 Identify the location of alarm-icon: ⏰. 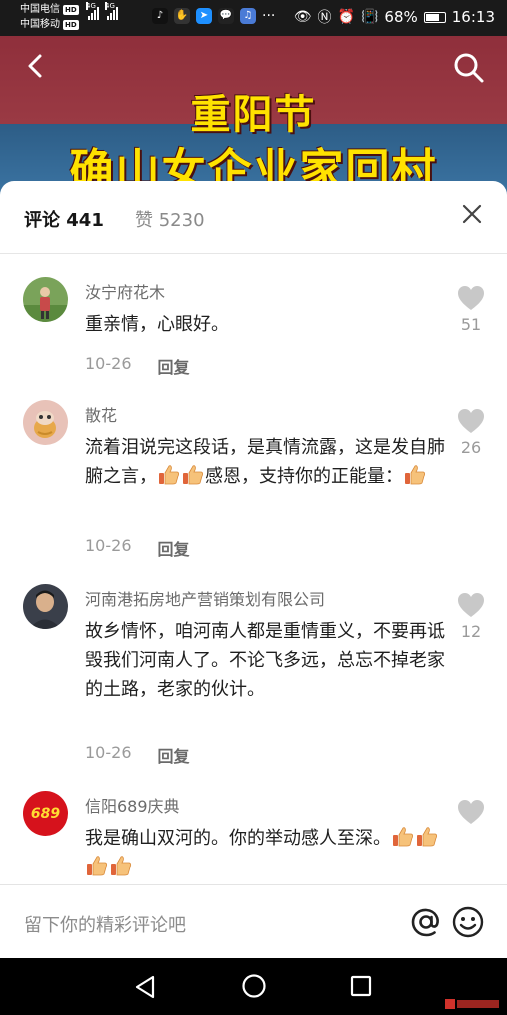
(346, 17).